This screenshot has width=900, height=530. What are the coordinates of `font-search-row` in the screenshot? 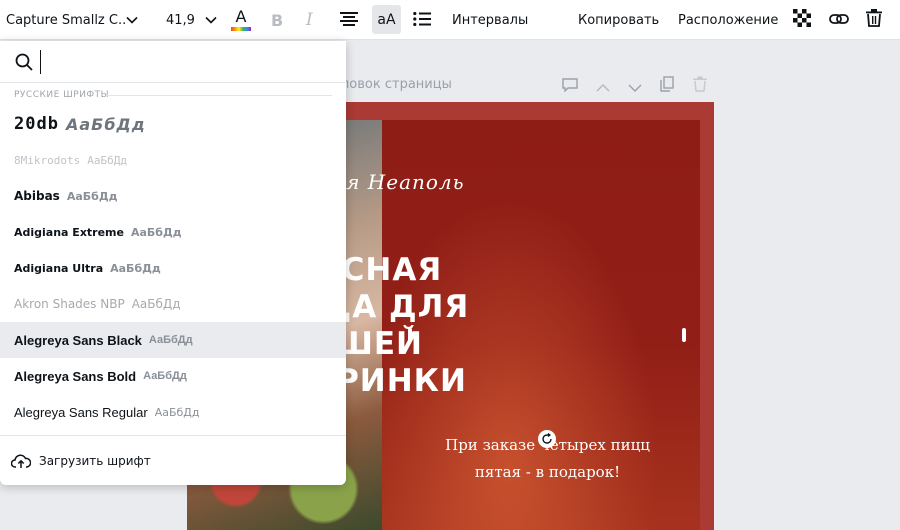 It's located at (173, 62).